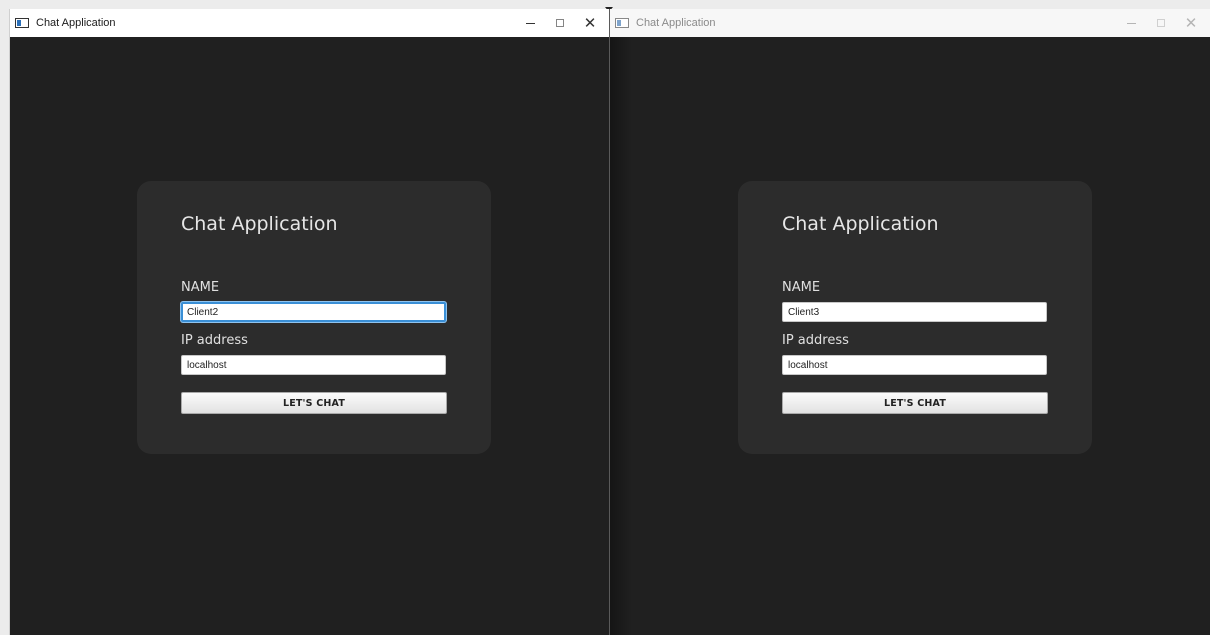  I want to click on window-shadow, so click(621, 336).